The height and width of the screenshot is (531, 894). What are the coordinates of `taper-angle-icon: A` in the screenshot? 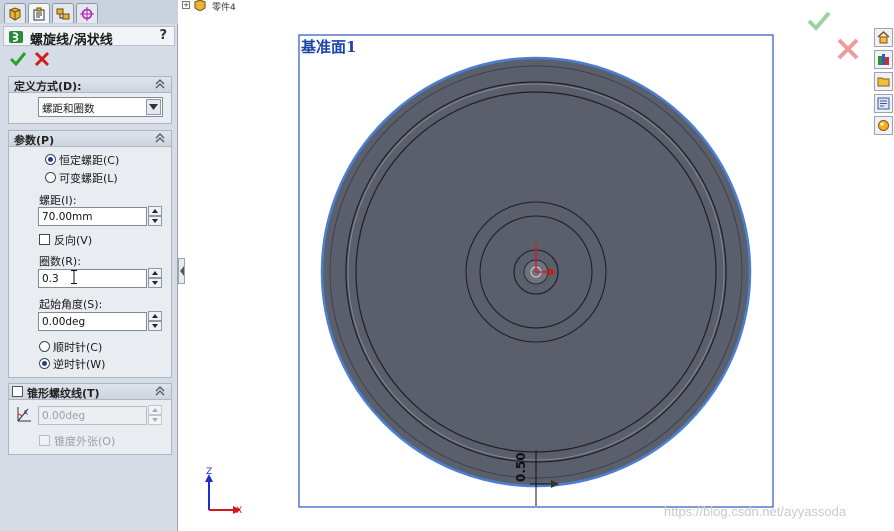 It's located at (24, 414).